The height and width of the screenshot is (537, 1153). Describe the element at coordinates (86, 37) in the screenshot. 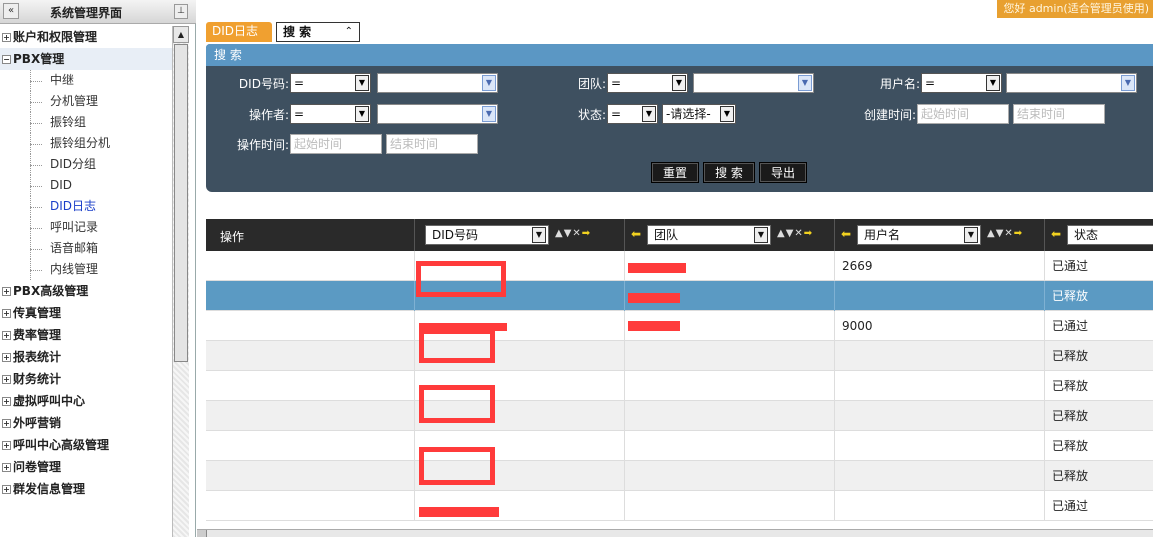

I see `sidebar-group: + 账户和权限管理` at that location.